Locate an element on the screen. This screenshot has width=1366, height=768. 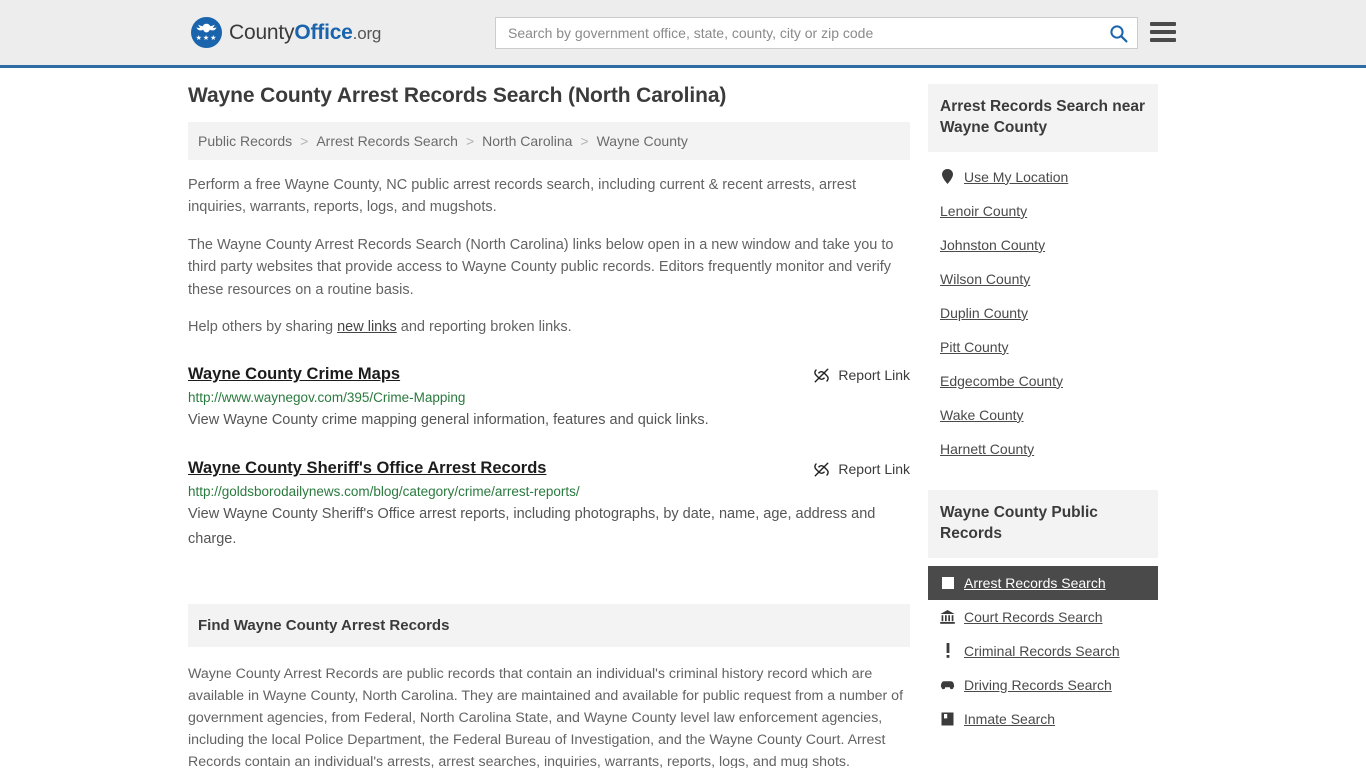
help-suffix: and reporting broken links. is located at coordinates (484, 327).